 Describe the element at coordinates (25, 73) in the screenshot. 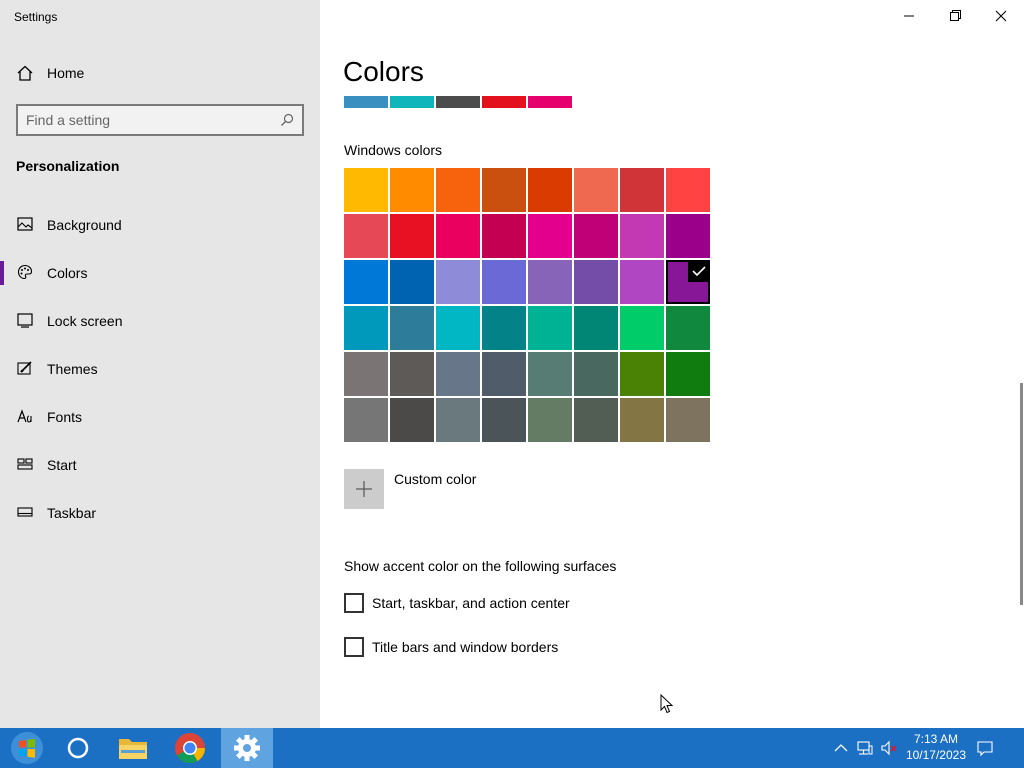

I see `home-icon` at that location.